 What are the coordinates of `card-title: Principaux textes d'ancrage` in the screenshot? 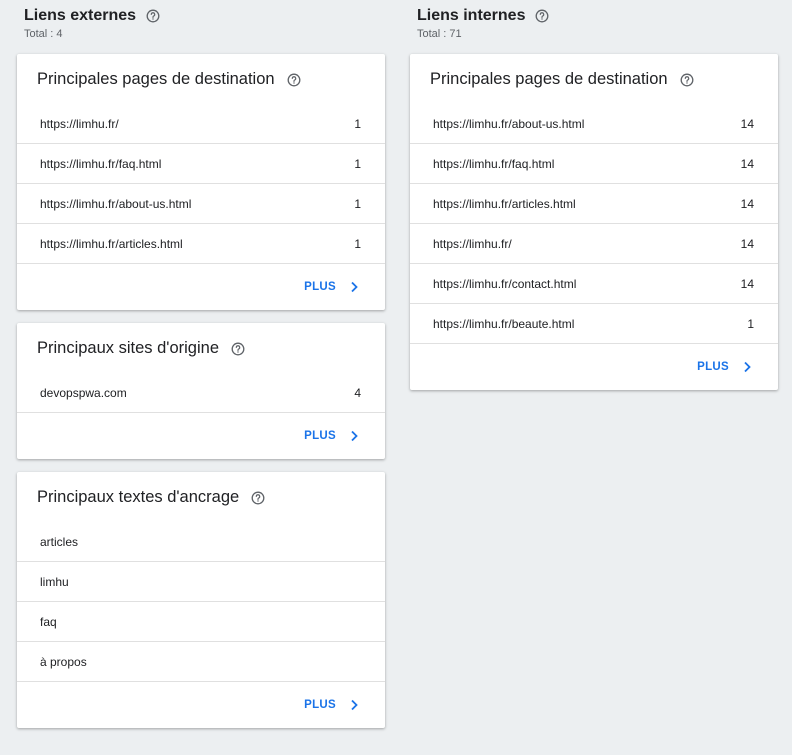 It's located at (138, 497).